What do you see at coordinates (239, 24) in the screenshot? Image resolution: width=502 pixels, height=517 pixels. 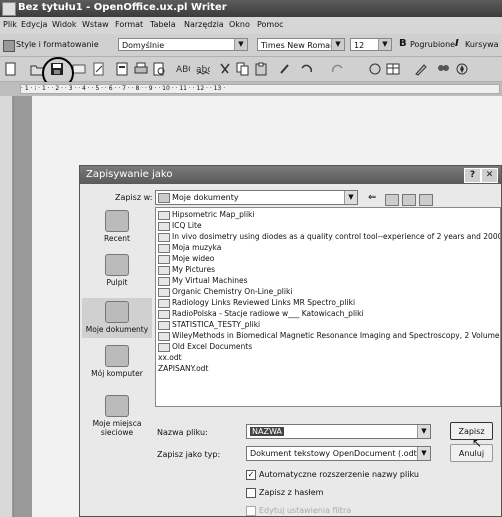 I see `menu-okno: Okno` at bounding box center [239, 24].